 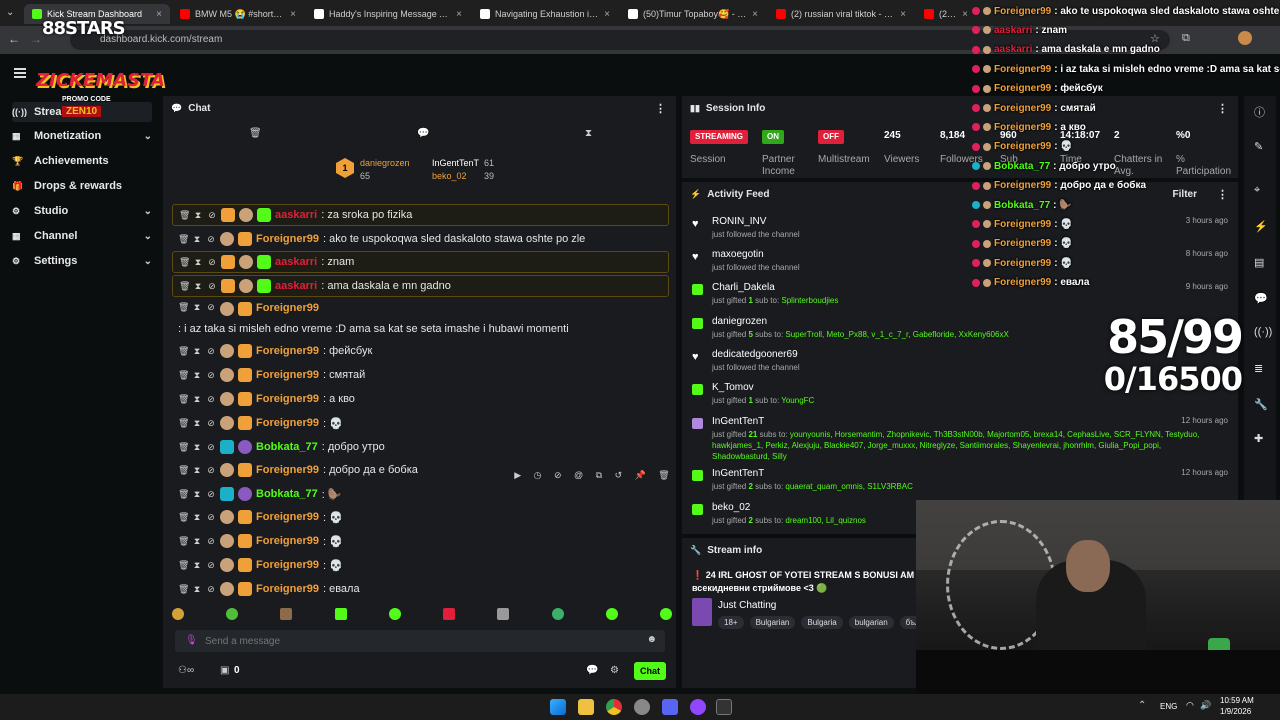 What do you see at coordinates (420, 262) in the screenshot?
I see `chat-message: 🗑 ⧗ ⊘ aaskarri: znam` at bounding box center [420, 262].